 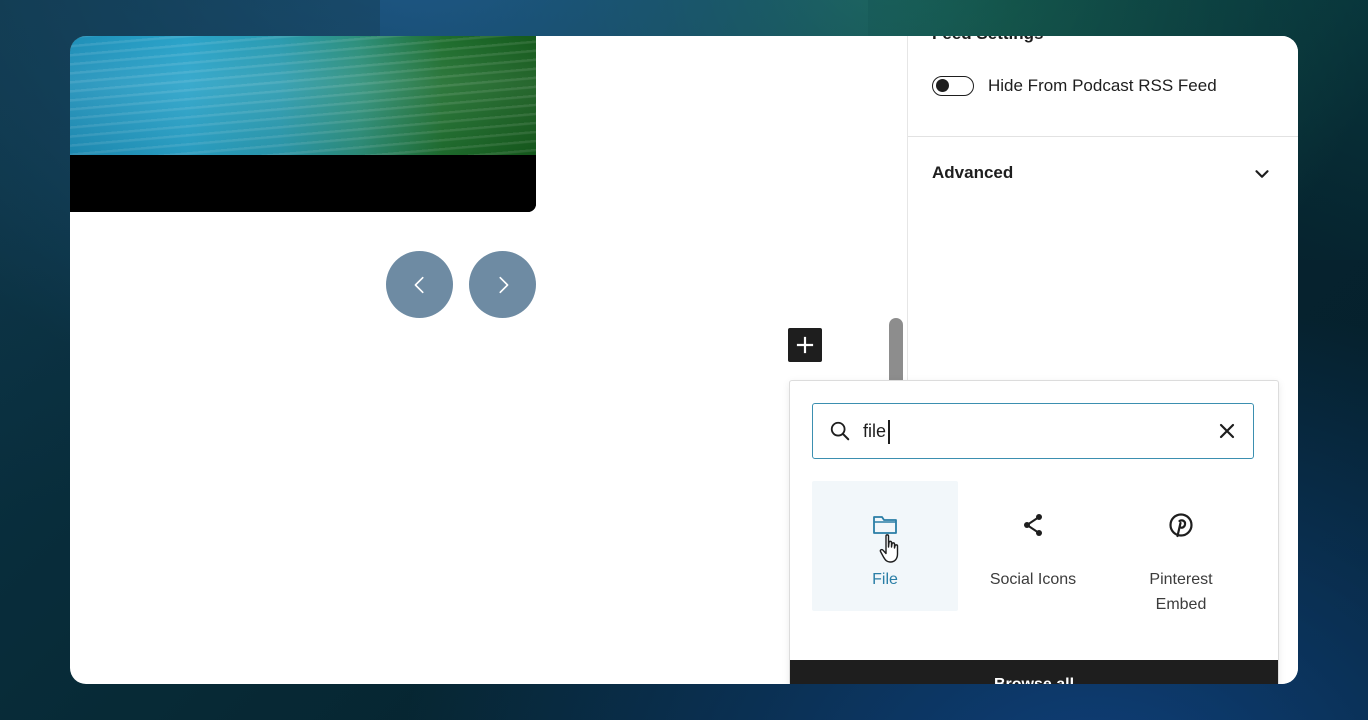 What do you see at coordinates (303, 95) in the screenshot?
I see `lake-image` at bounding box center [303, 95].